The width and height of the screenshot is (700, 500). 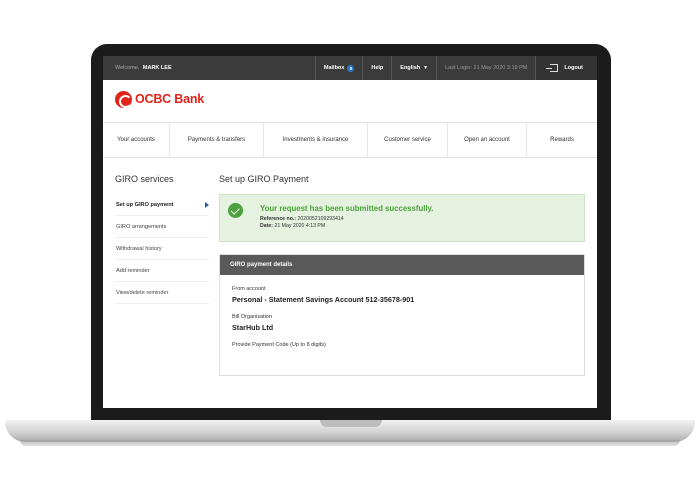 What do you see at coordinates (127, 68) in the screenshot?
I see `welcome-label: Welcome,` at bounding box center [127, 68].